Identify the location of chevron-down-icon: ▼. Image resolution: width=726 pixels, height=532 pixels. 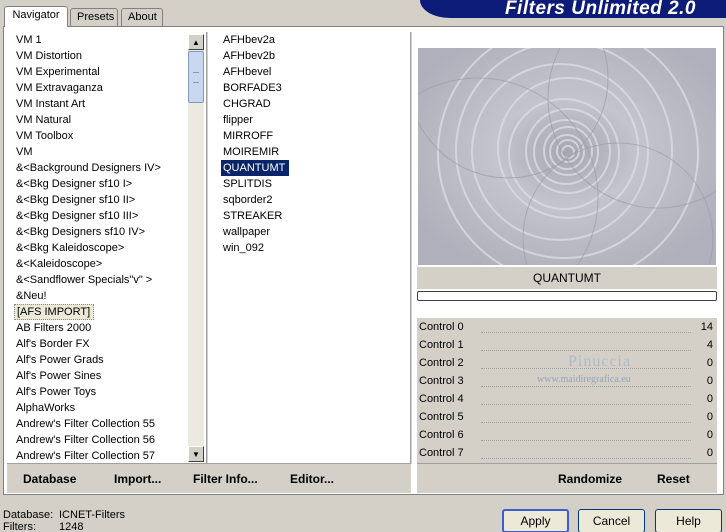
(196, 454).